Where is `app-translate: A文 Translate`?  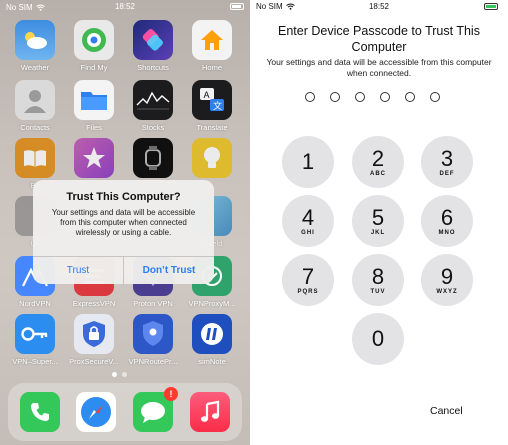
app-translate: A文 Translate is located at coordinates (212, 106).